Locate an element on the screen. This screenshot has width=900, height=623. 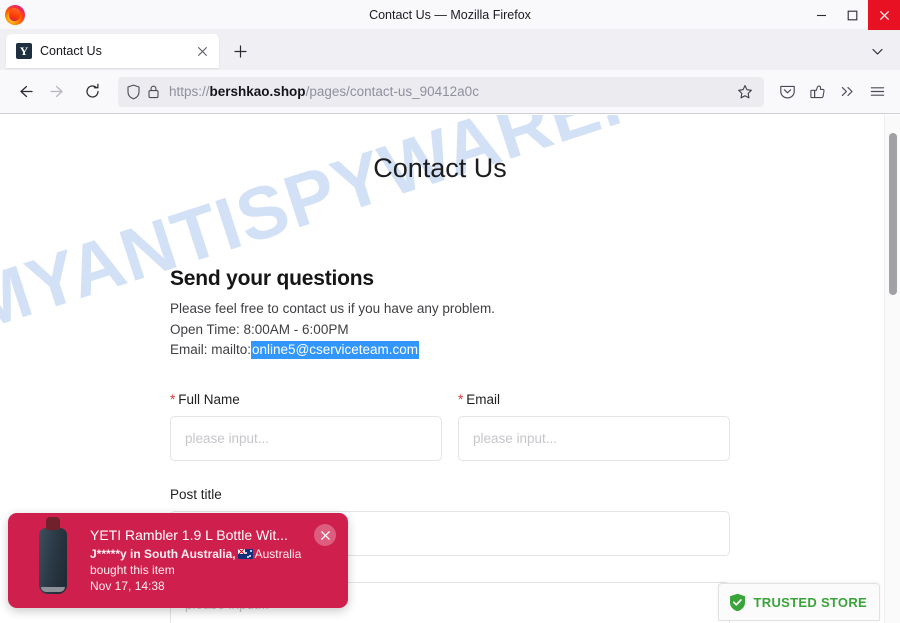
email-field-group: * Email is located at coordinates (594, 426).